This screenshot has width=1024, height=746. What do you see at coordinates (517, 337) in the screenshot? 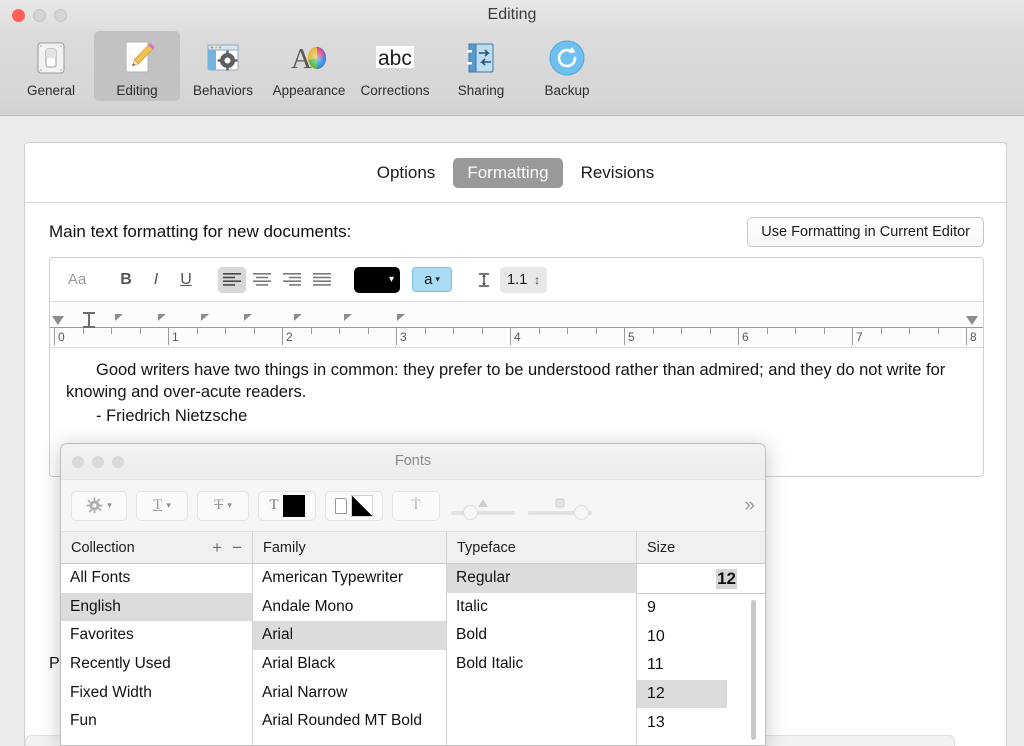
I see `ruler-number: 4` at bounding box center [517, 337].